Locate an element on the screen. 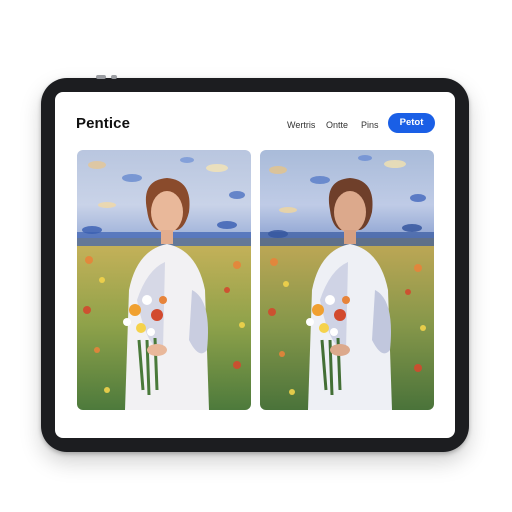 The height and width of the screenshot is (512, 512). nav-link-2: Ontte is located at coordinates (337, 125).